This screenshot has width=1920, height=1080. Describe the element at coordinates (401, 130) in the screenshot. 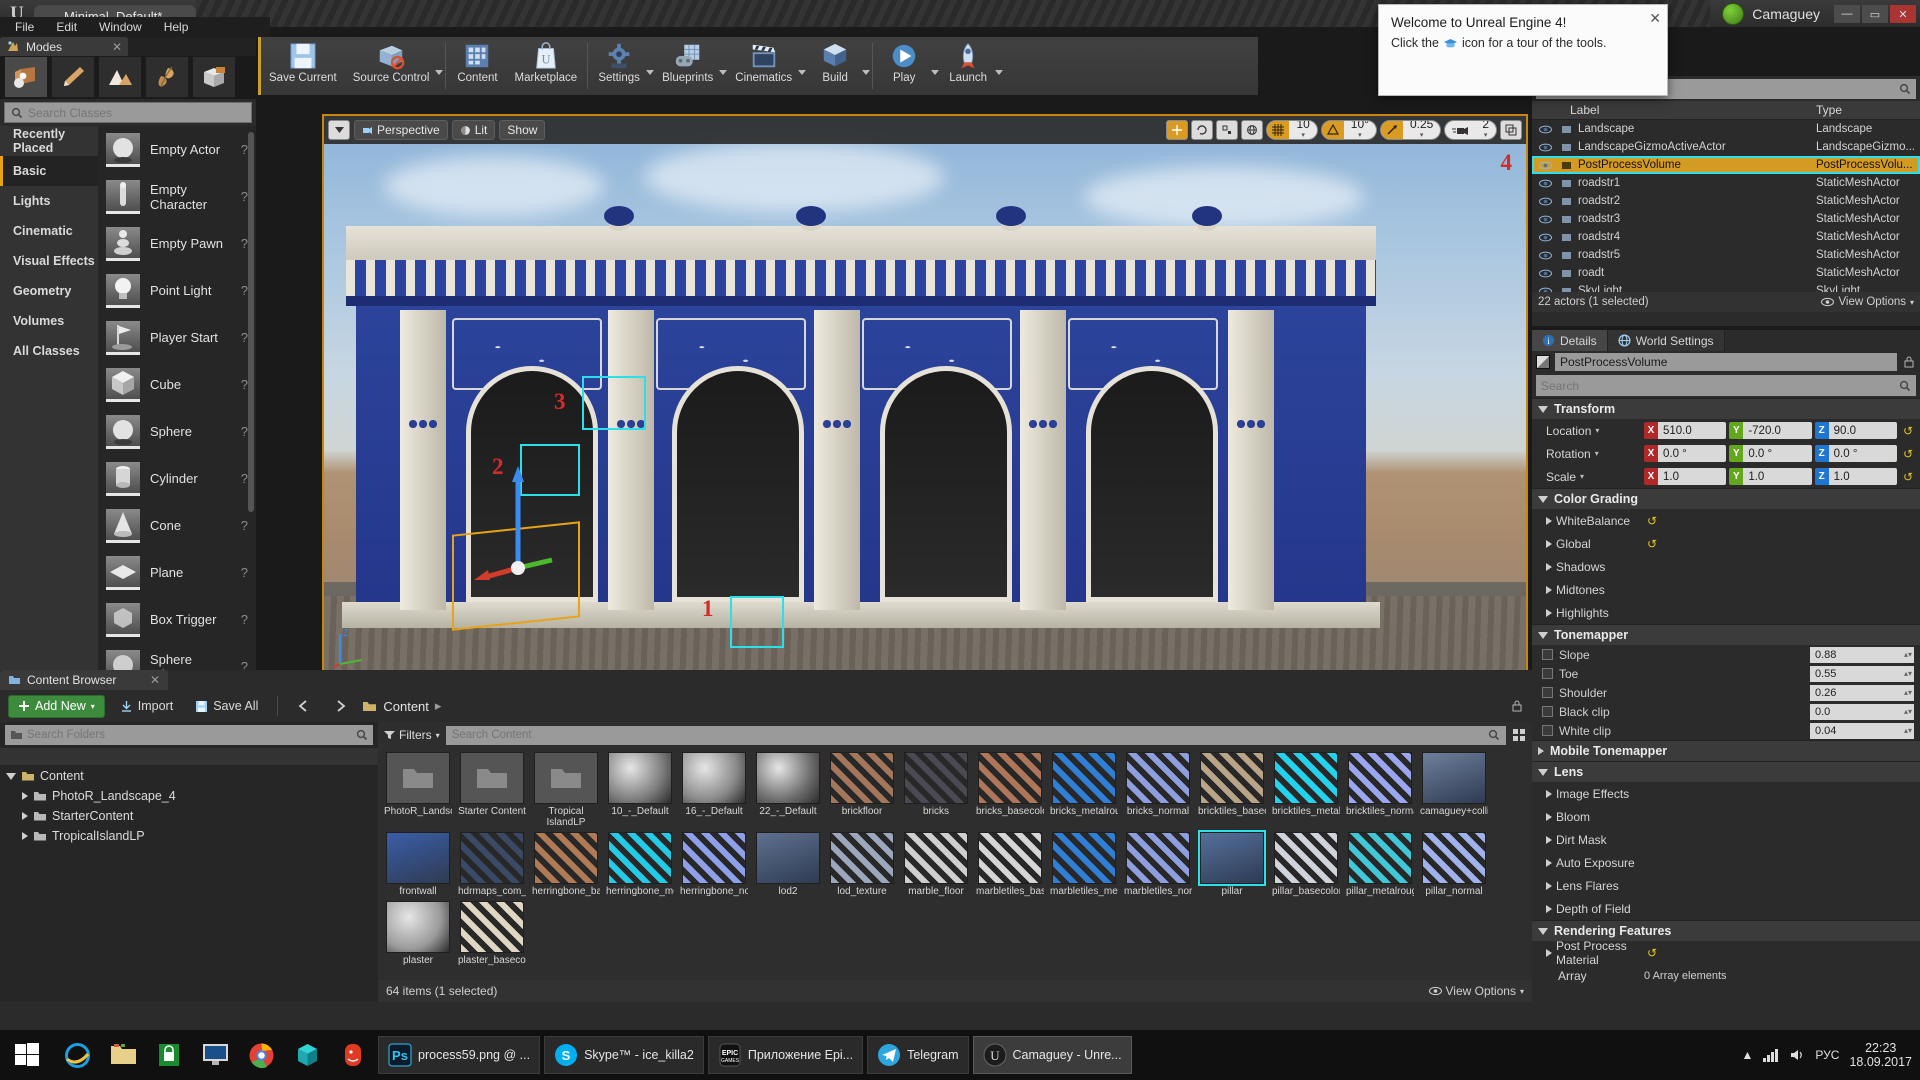

I see `viewport-perspective-button: Perspective` at that location.